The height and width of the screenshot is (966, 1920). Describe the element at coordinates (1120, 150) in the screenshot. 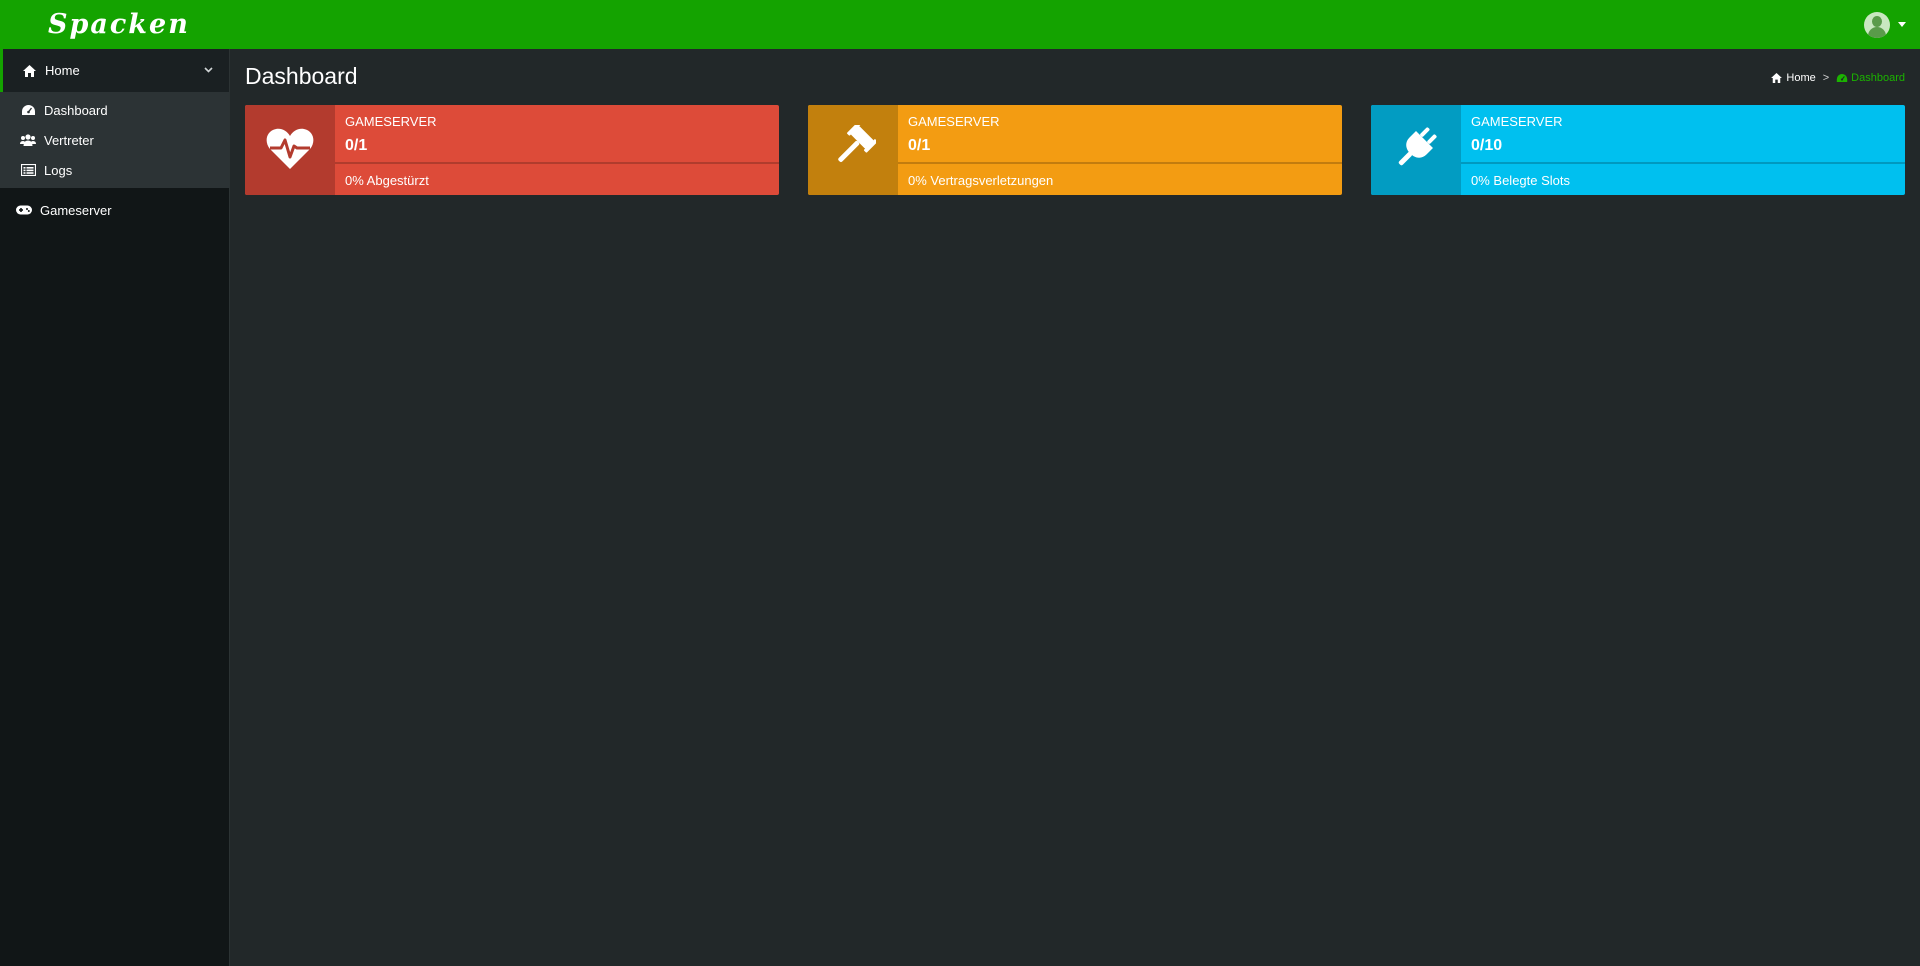

I see `info-box-content: GAMESERVER 0/1 0% Vertragsverletzungen` at that location.